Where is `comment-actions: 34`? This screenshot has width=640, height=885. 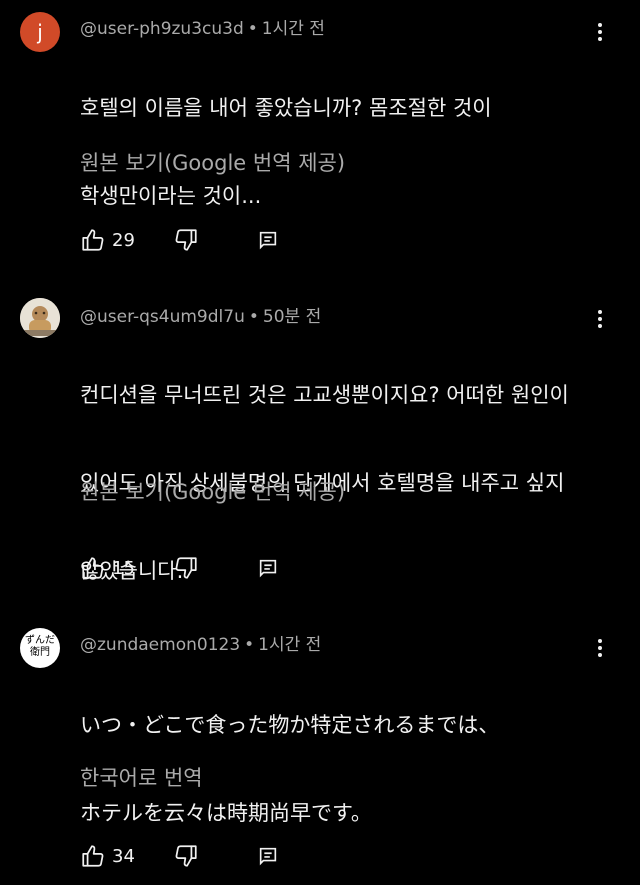
comment-actions: 34 is located at coordinates (179, 856).